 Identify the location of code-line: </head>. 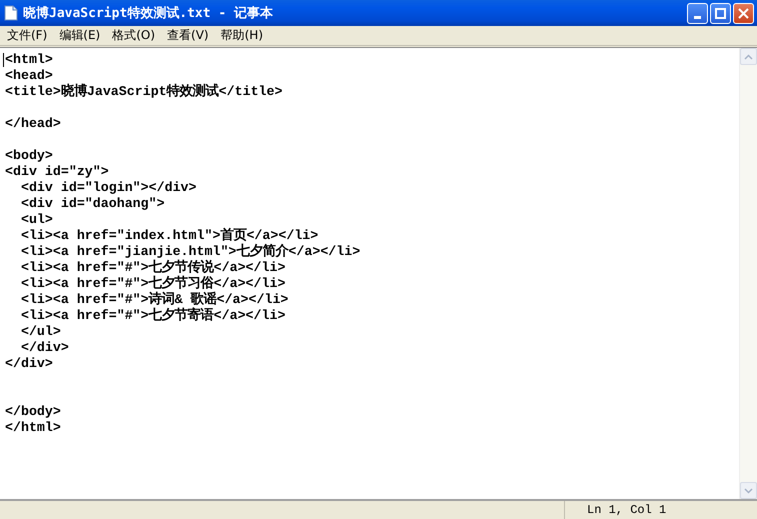
(33, 124).